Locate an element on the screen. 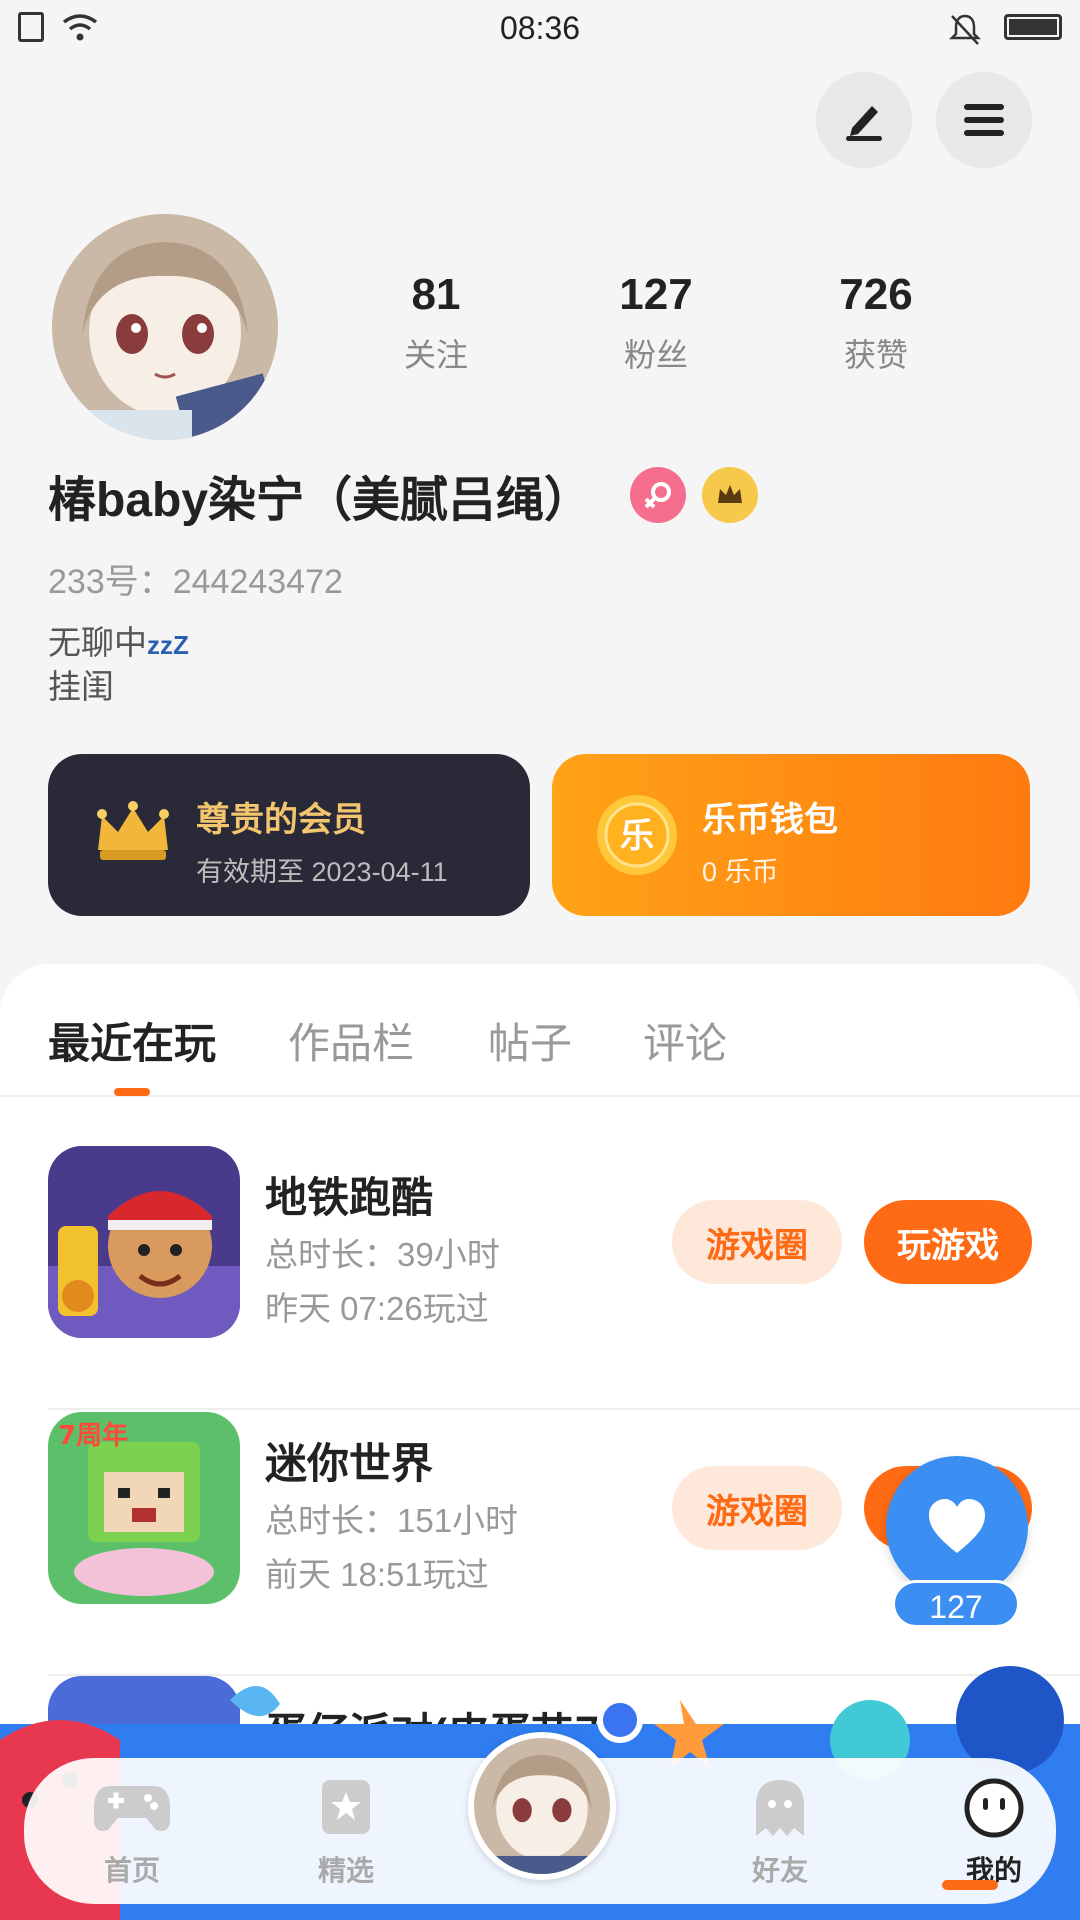 The image size is (1080, 1920). menu-button is located at coordinates (984, 120).